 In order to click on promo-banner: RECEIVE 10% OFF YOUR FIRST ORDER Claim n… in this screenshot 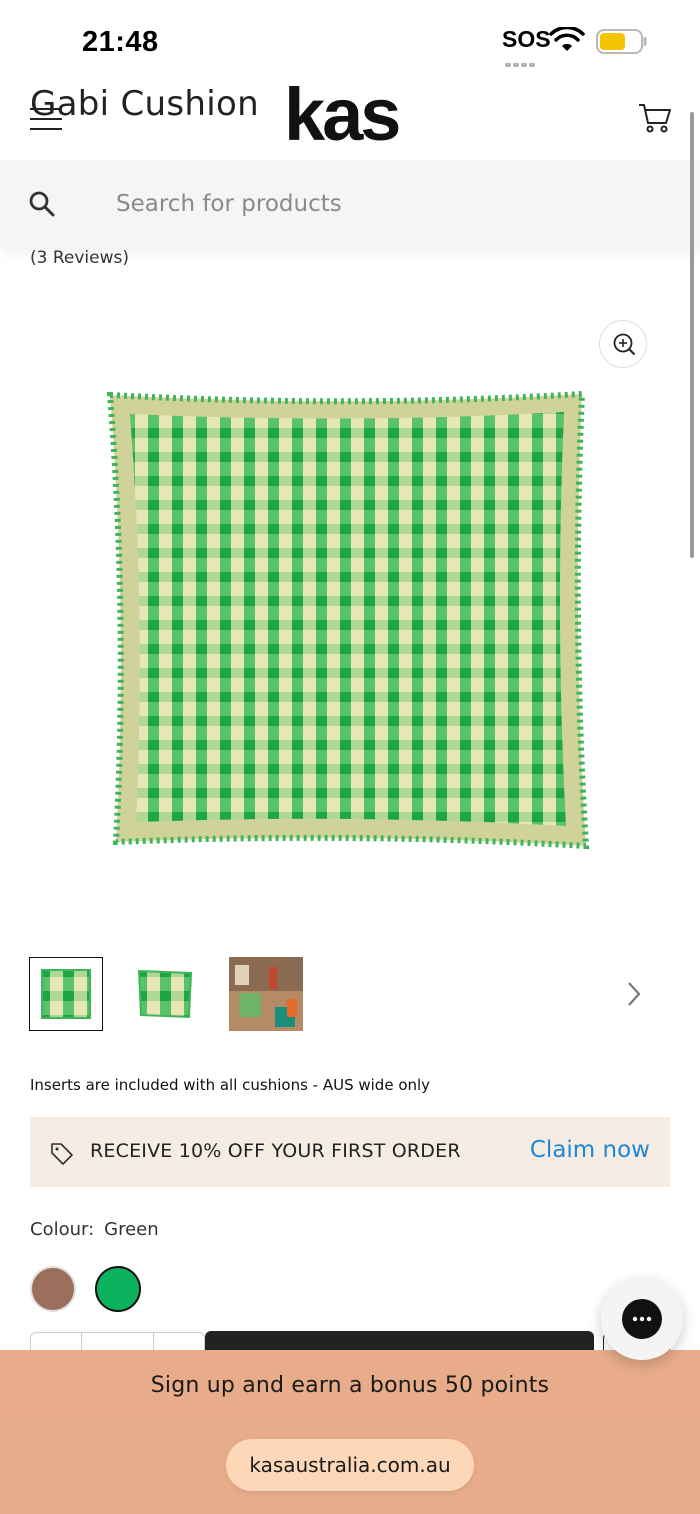, I will do `click(350, 1152)`.